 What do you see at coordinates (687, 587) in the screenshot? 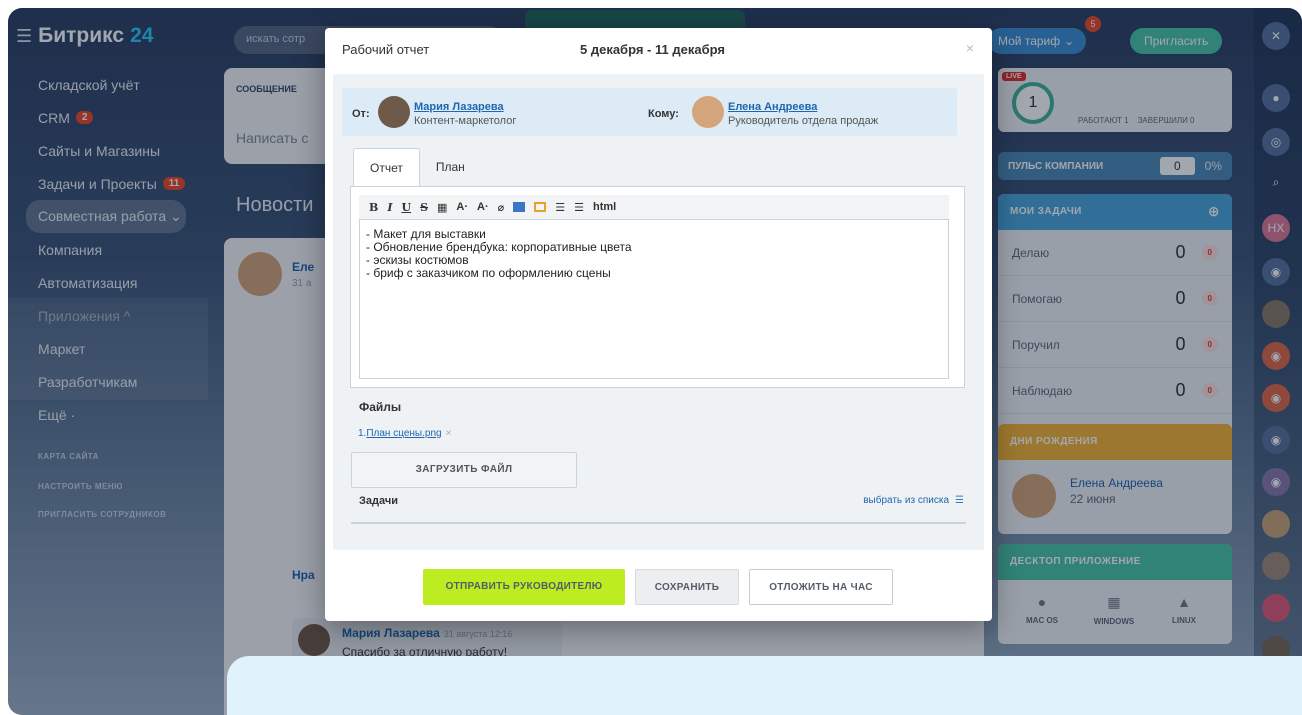
I see `save-button: СОХРАНИТЬ` at bounding box center [687, 587].